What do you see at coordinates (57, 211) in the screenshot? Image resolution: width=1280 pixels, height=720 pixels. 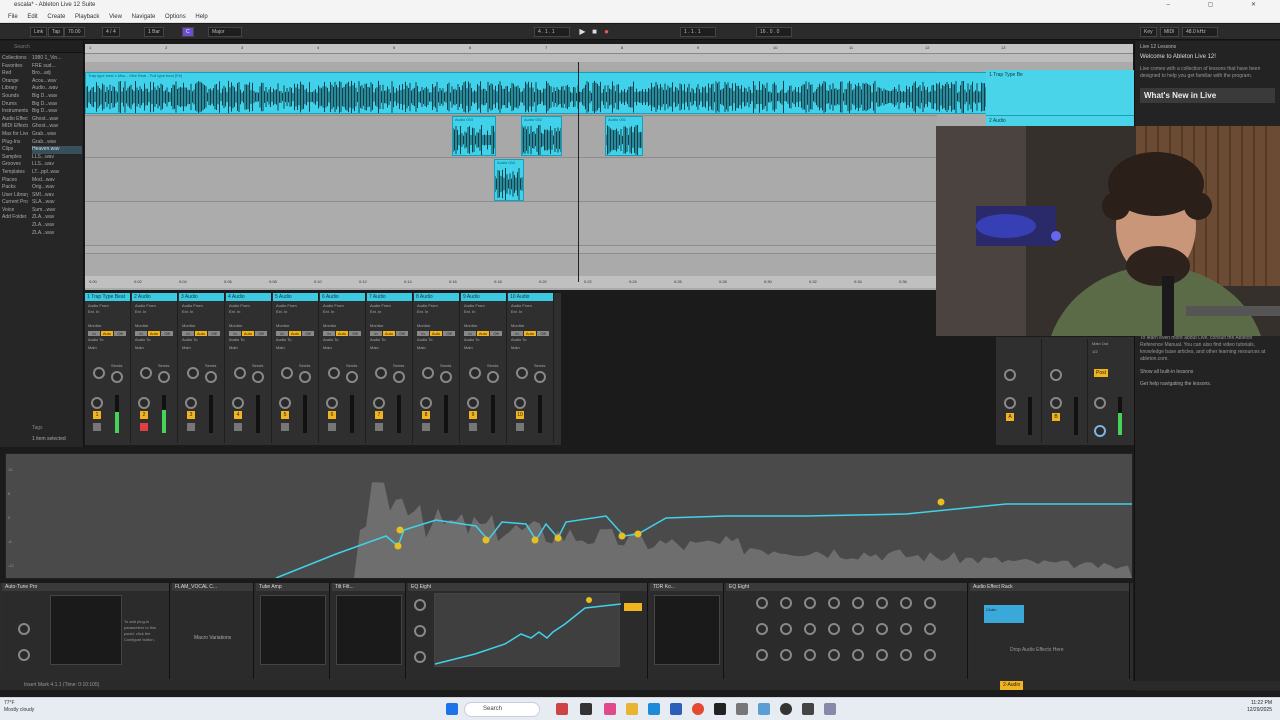 I see `browser-item: Sum...wav` at bounding box center [57, 211].